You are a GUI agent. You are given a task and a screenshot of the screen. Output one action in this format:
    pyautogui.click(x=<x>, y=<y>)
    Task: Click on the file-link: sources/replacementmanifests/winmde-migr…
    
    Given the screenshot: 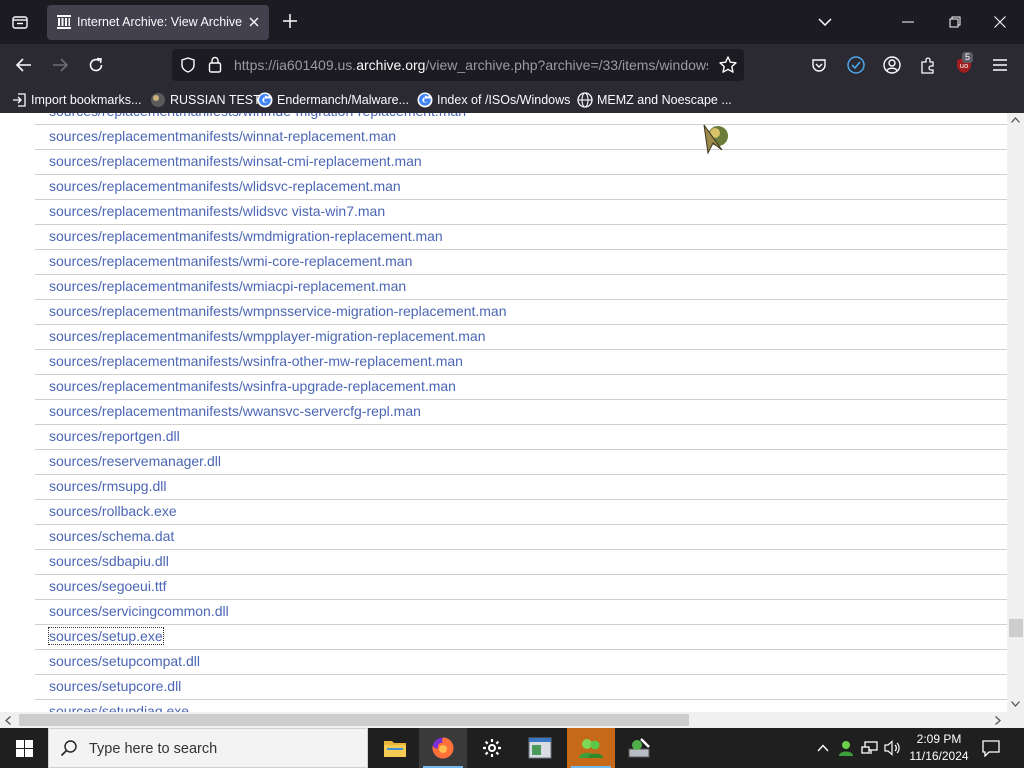 What is the action you would take?
    pyautogui.click(x=257, y=116)
    